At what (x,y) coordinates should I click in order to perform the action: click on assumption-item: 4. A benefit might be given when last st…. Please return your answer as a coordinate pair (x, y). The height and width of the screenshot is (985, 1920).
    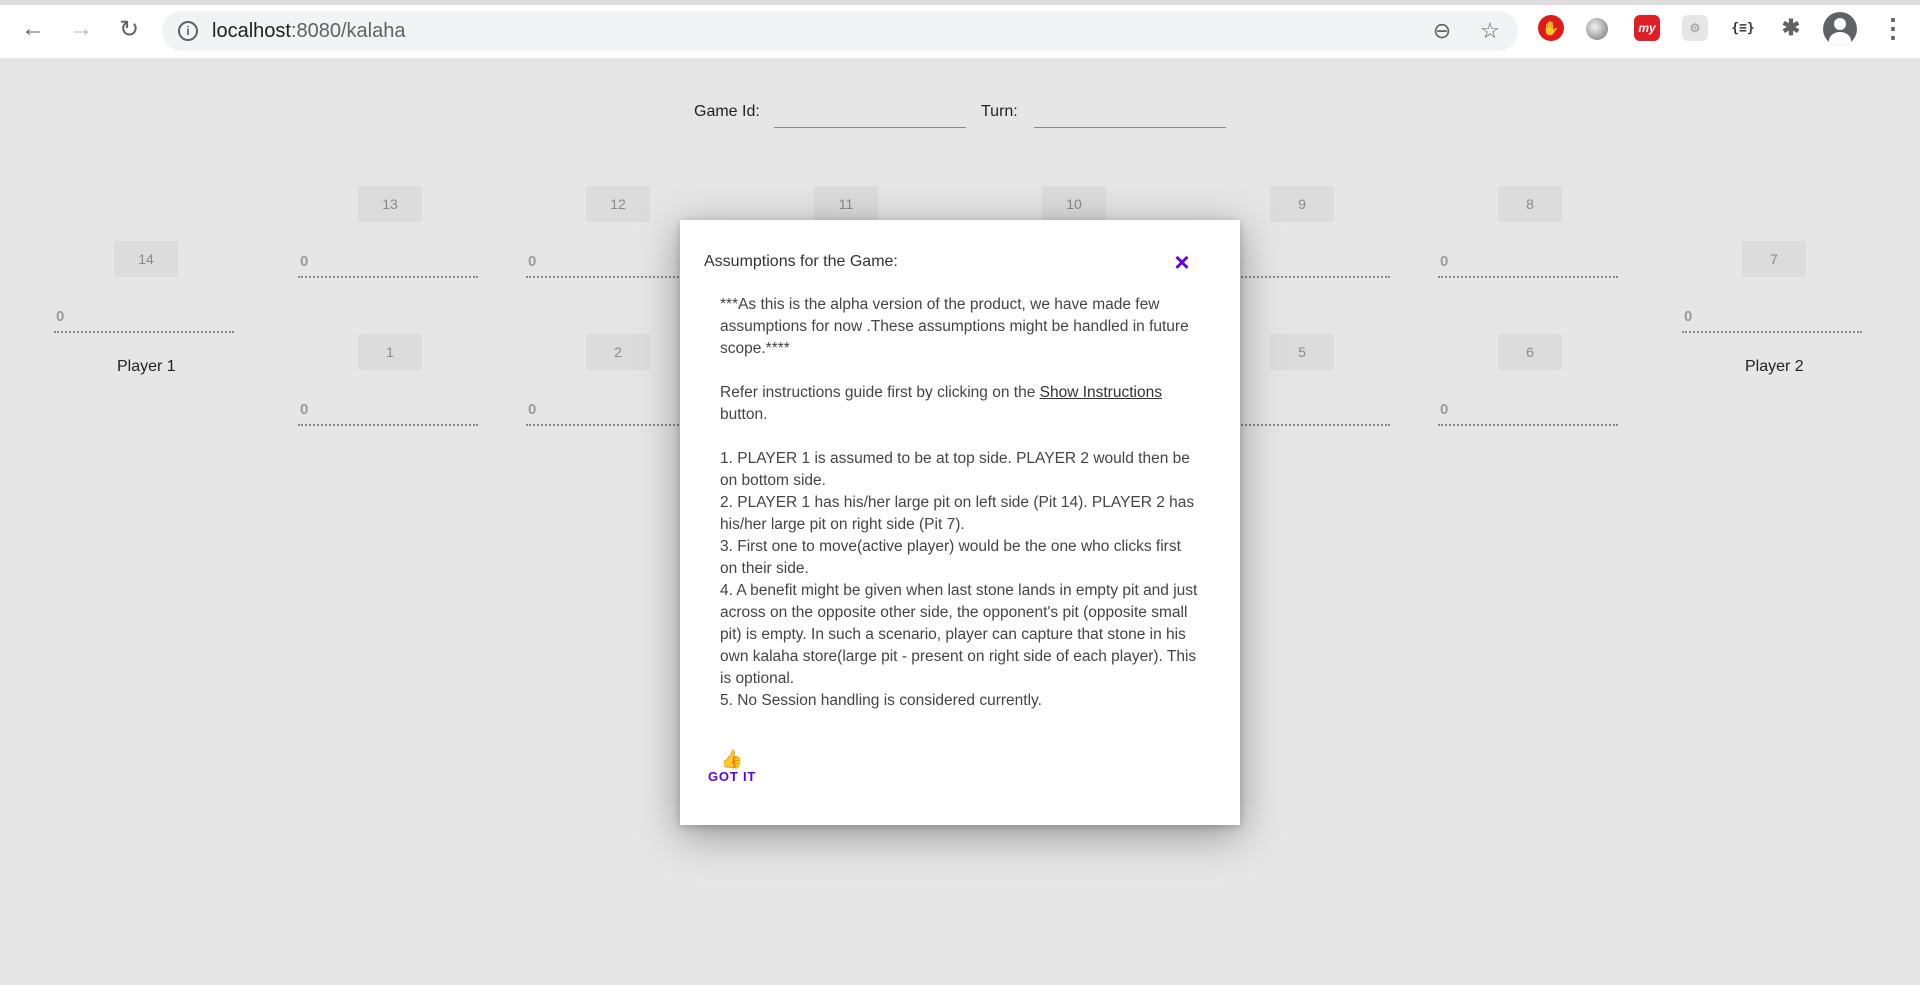
    Looking at the image, I should click on (959, 634).